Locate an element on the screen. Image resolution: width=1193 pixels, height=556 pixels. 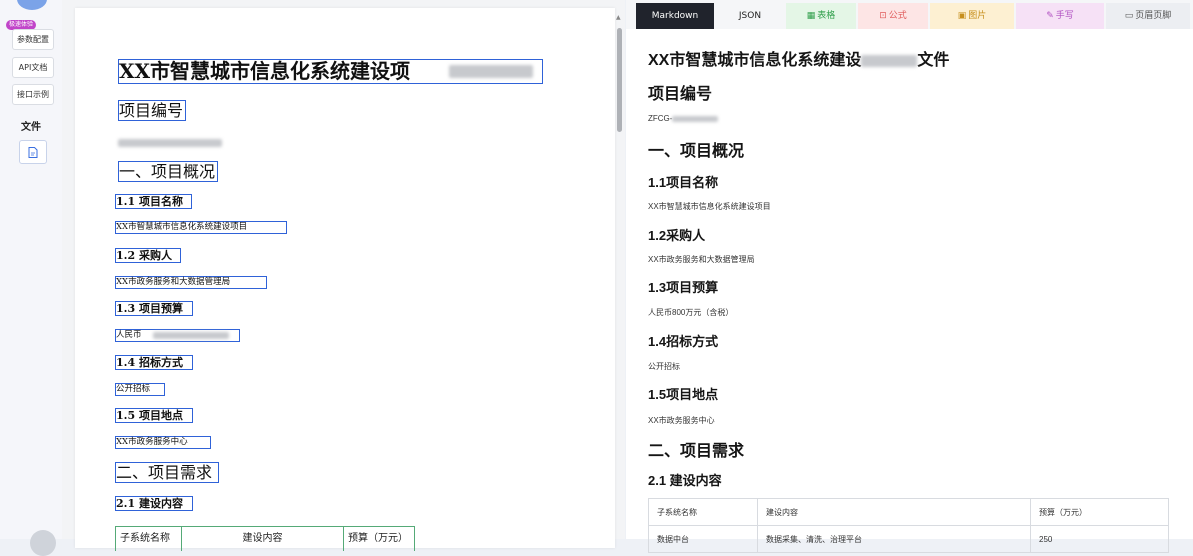
output-location-heading: 1.5项目地点 is located at coordinates (683, 394).